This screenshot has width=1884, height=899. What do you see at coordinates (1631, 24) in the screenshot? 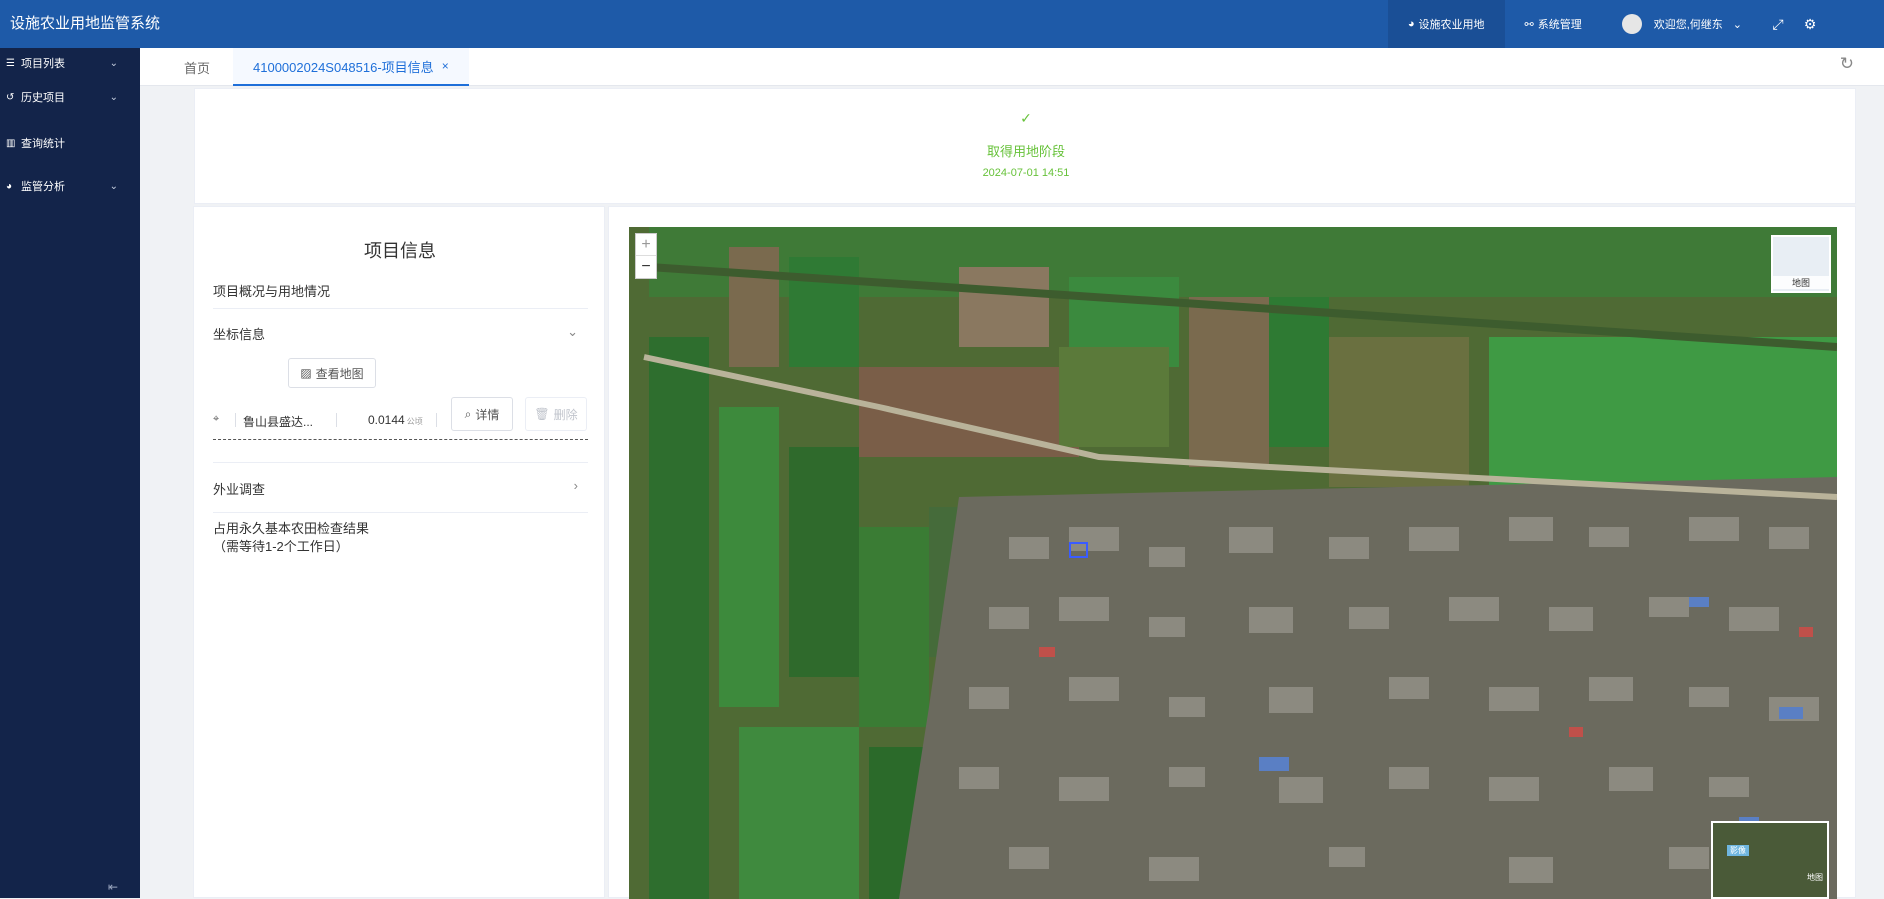
I see `avatar` at bounding box center [1631, 24].